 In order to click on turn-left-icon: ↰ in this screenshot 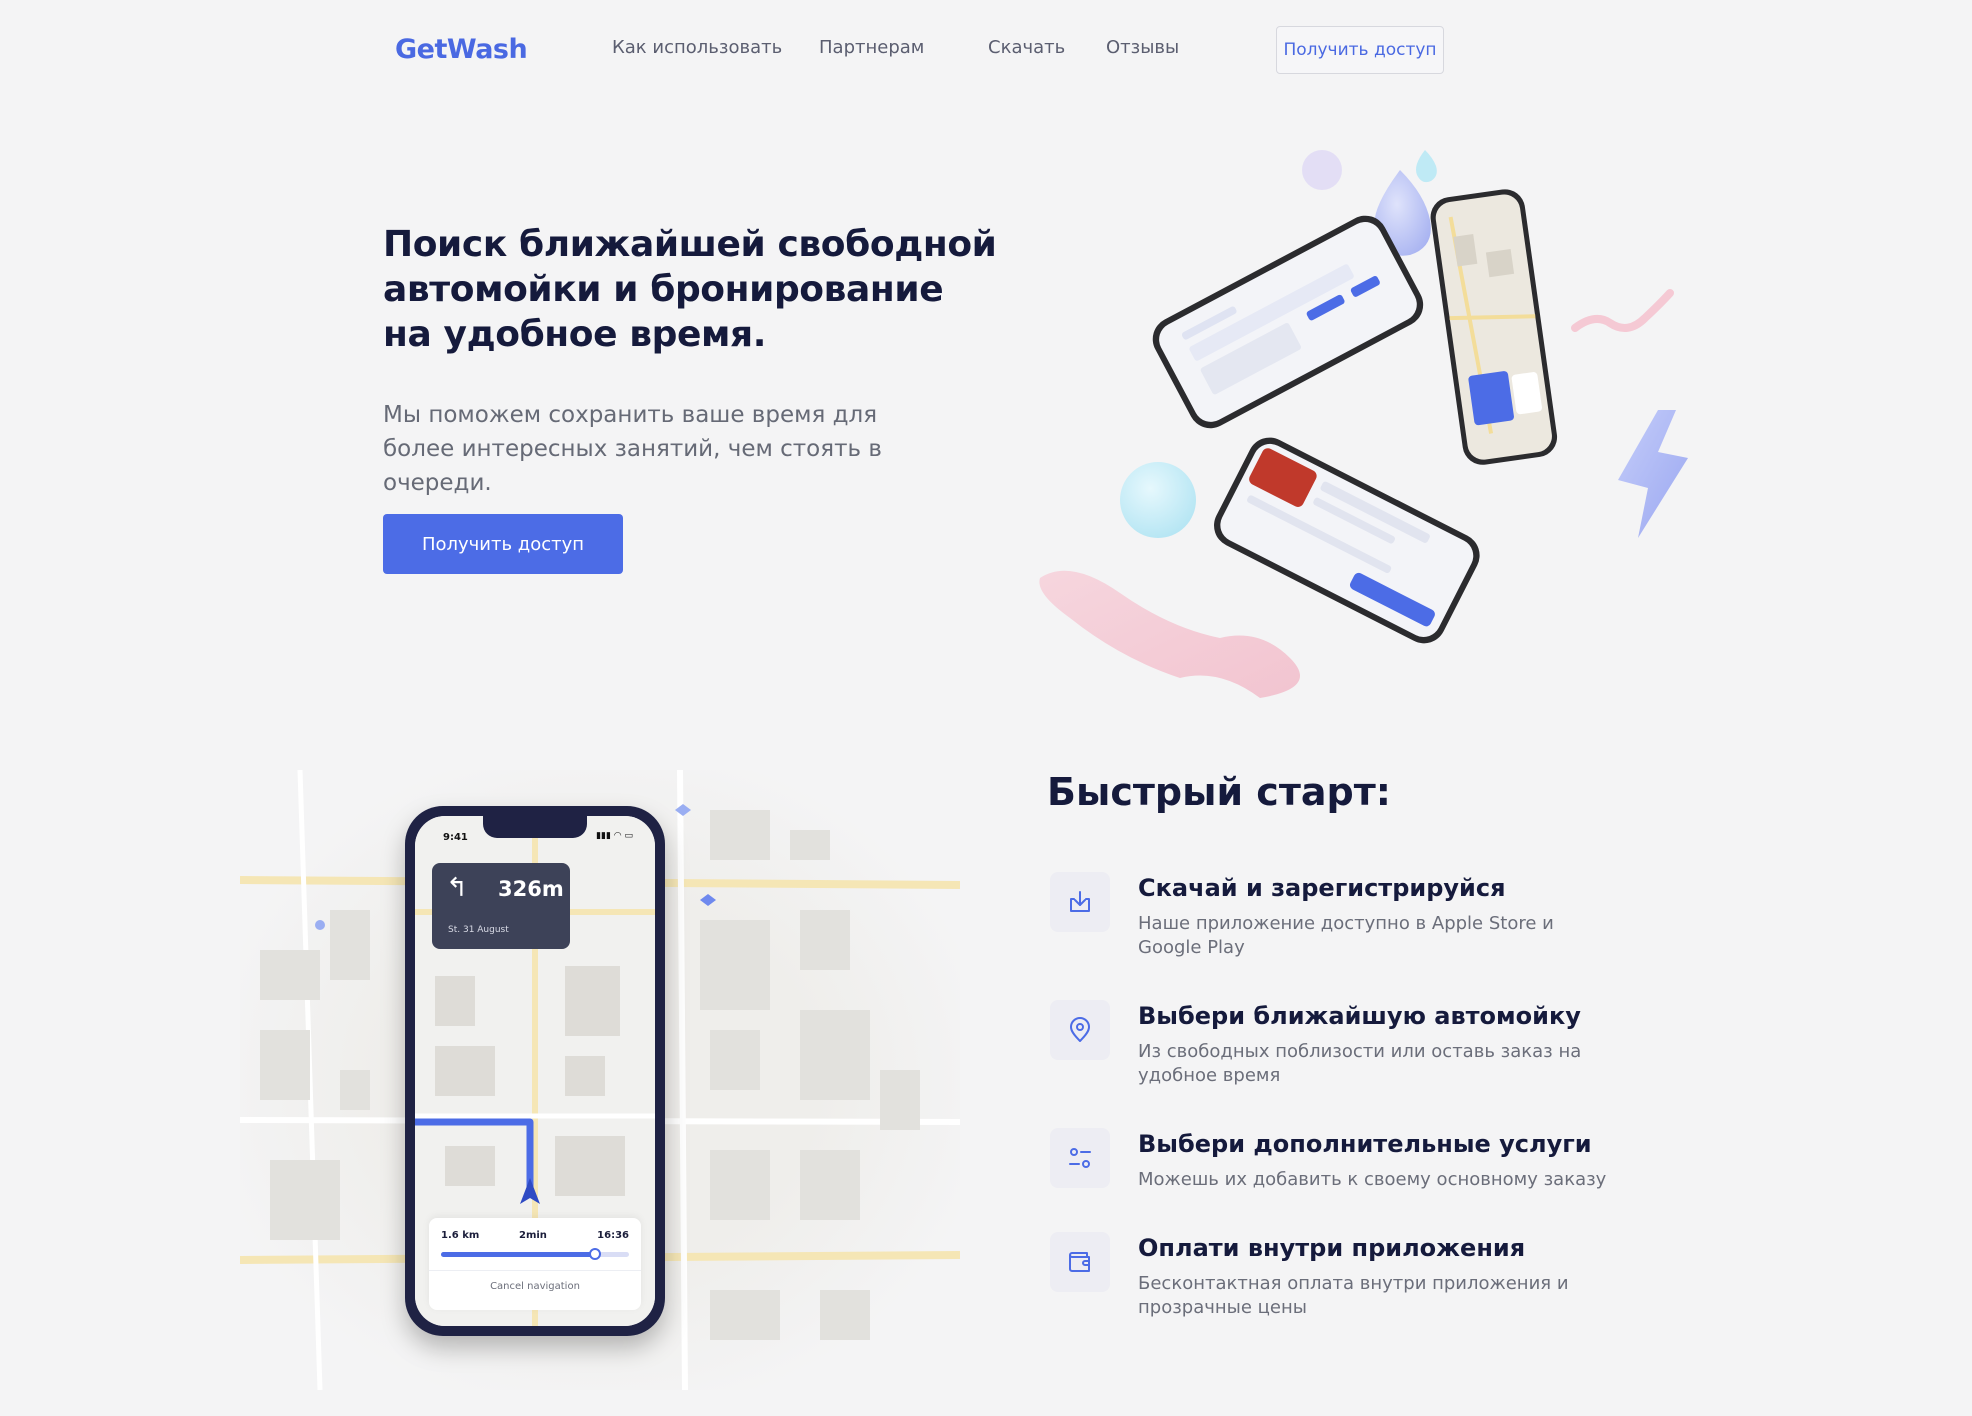, I will do `click(457, 888)`.